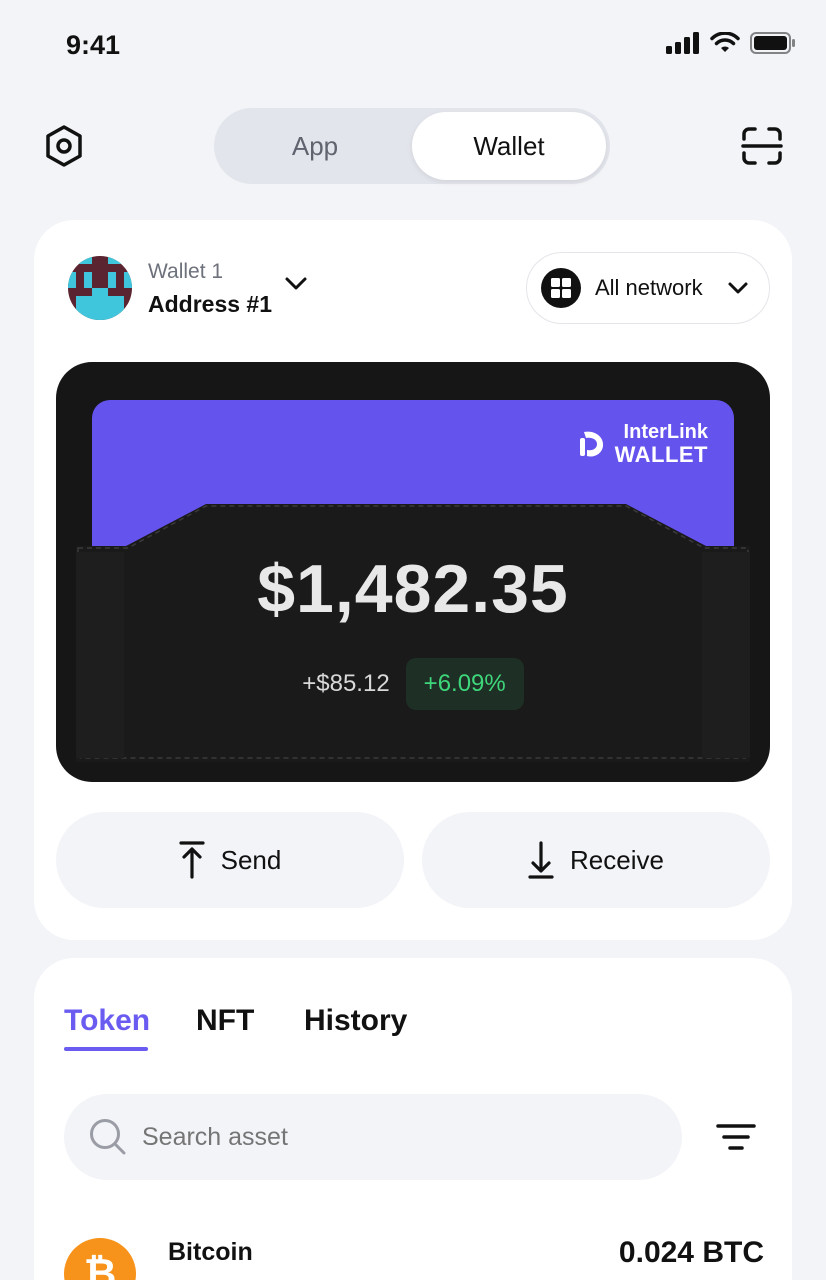  Describe the element at coordinates (509, 146) in the screenshot. I see `segment-wallet: Wallet` at that location.